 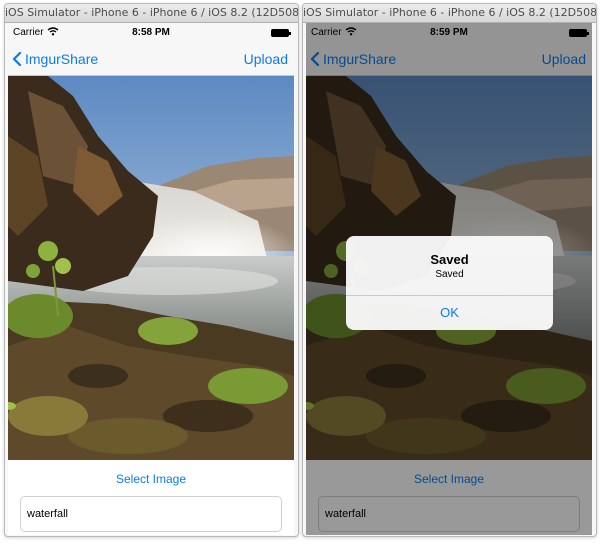 I want to click on battery-icon, so click(x=281, y=33).